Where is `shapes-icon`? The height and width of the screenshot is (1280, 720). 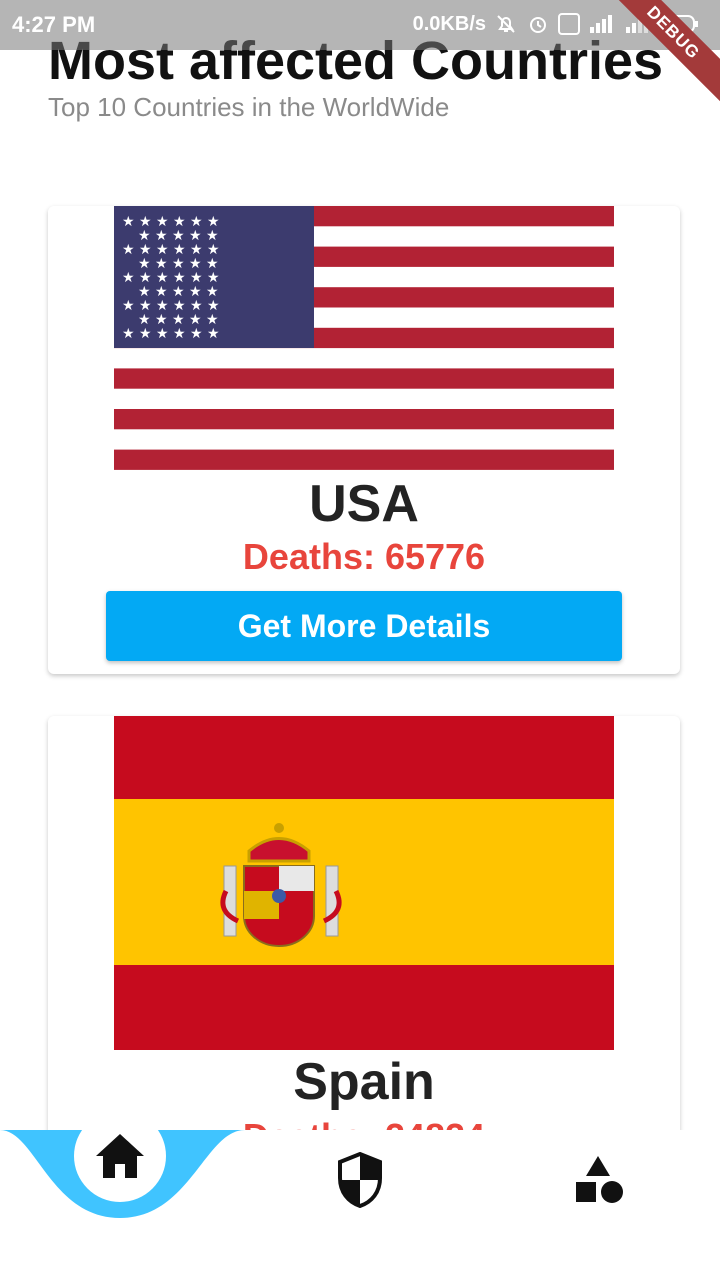
shapes-icon is located at coordinates (599, 1179).